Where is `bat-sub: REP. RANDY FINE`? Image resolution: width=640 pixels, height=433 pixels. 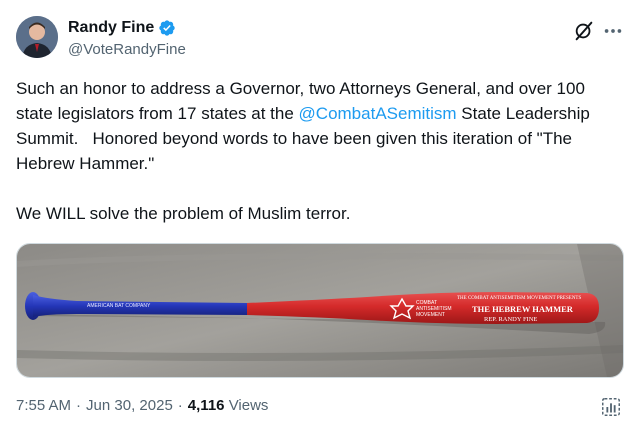 bat-sub: REP. RANDY FINE is located at coordinates (510, 319).